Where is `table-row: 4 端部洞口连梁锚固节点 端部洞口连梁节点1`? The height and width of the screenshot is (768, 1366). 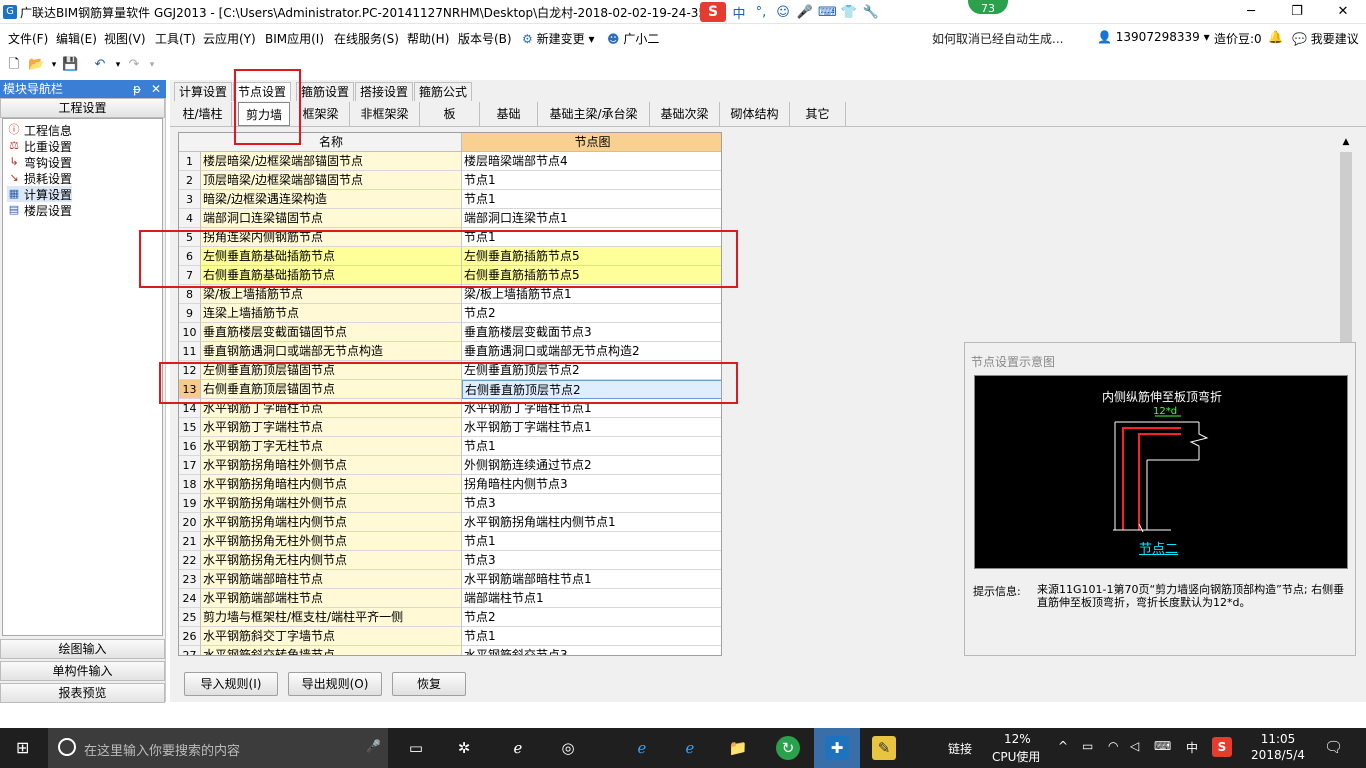 table-row: 4 端部洞口连梁锚固节点 端部洞口连梁节点1 is located at coordinates (450, 218).